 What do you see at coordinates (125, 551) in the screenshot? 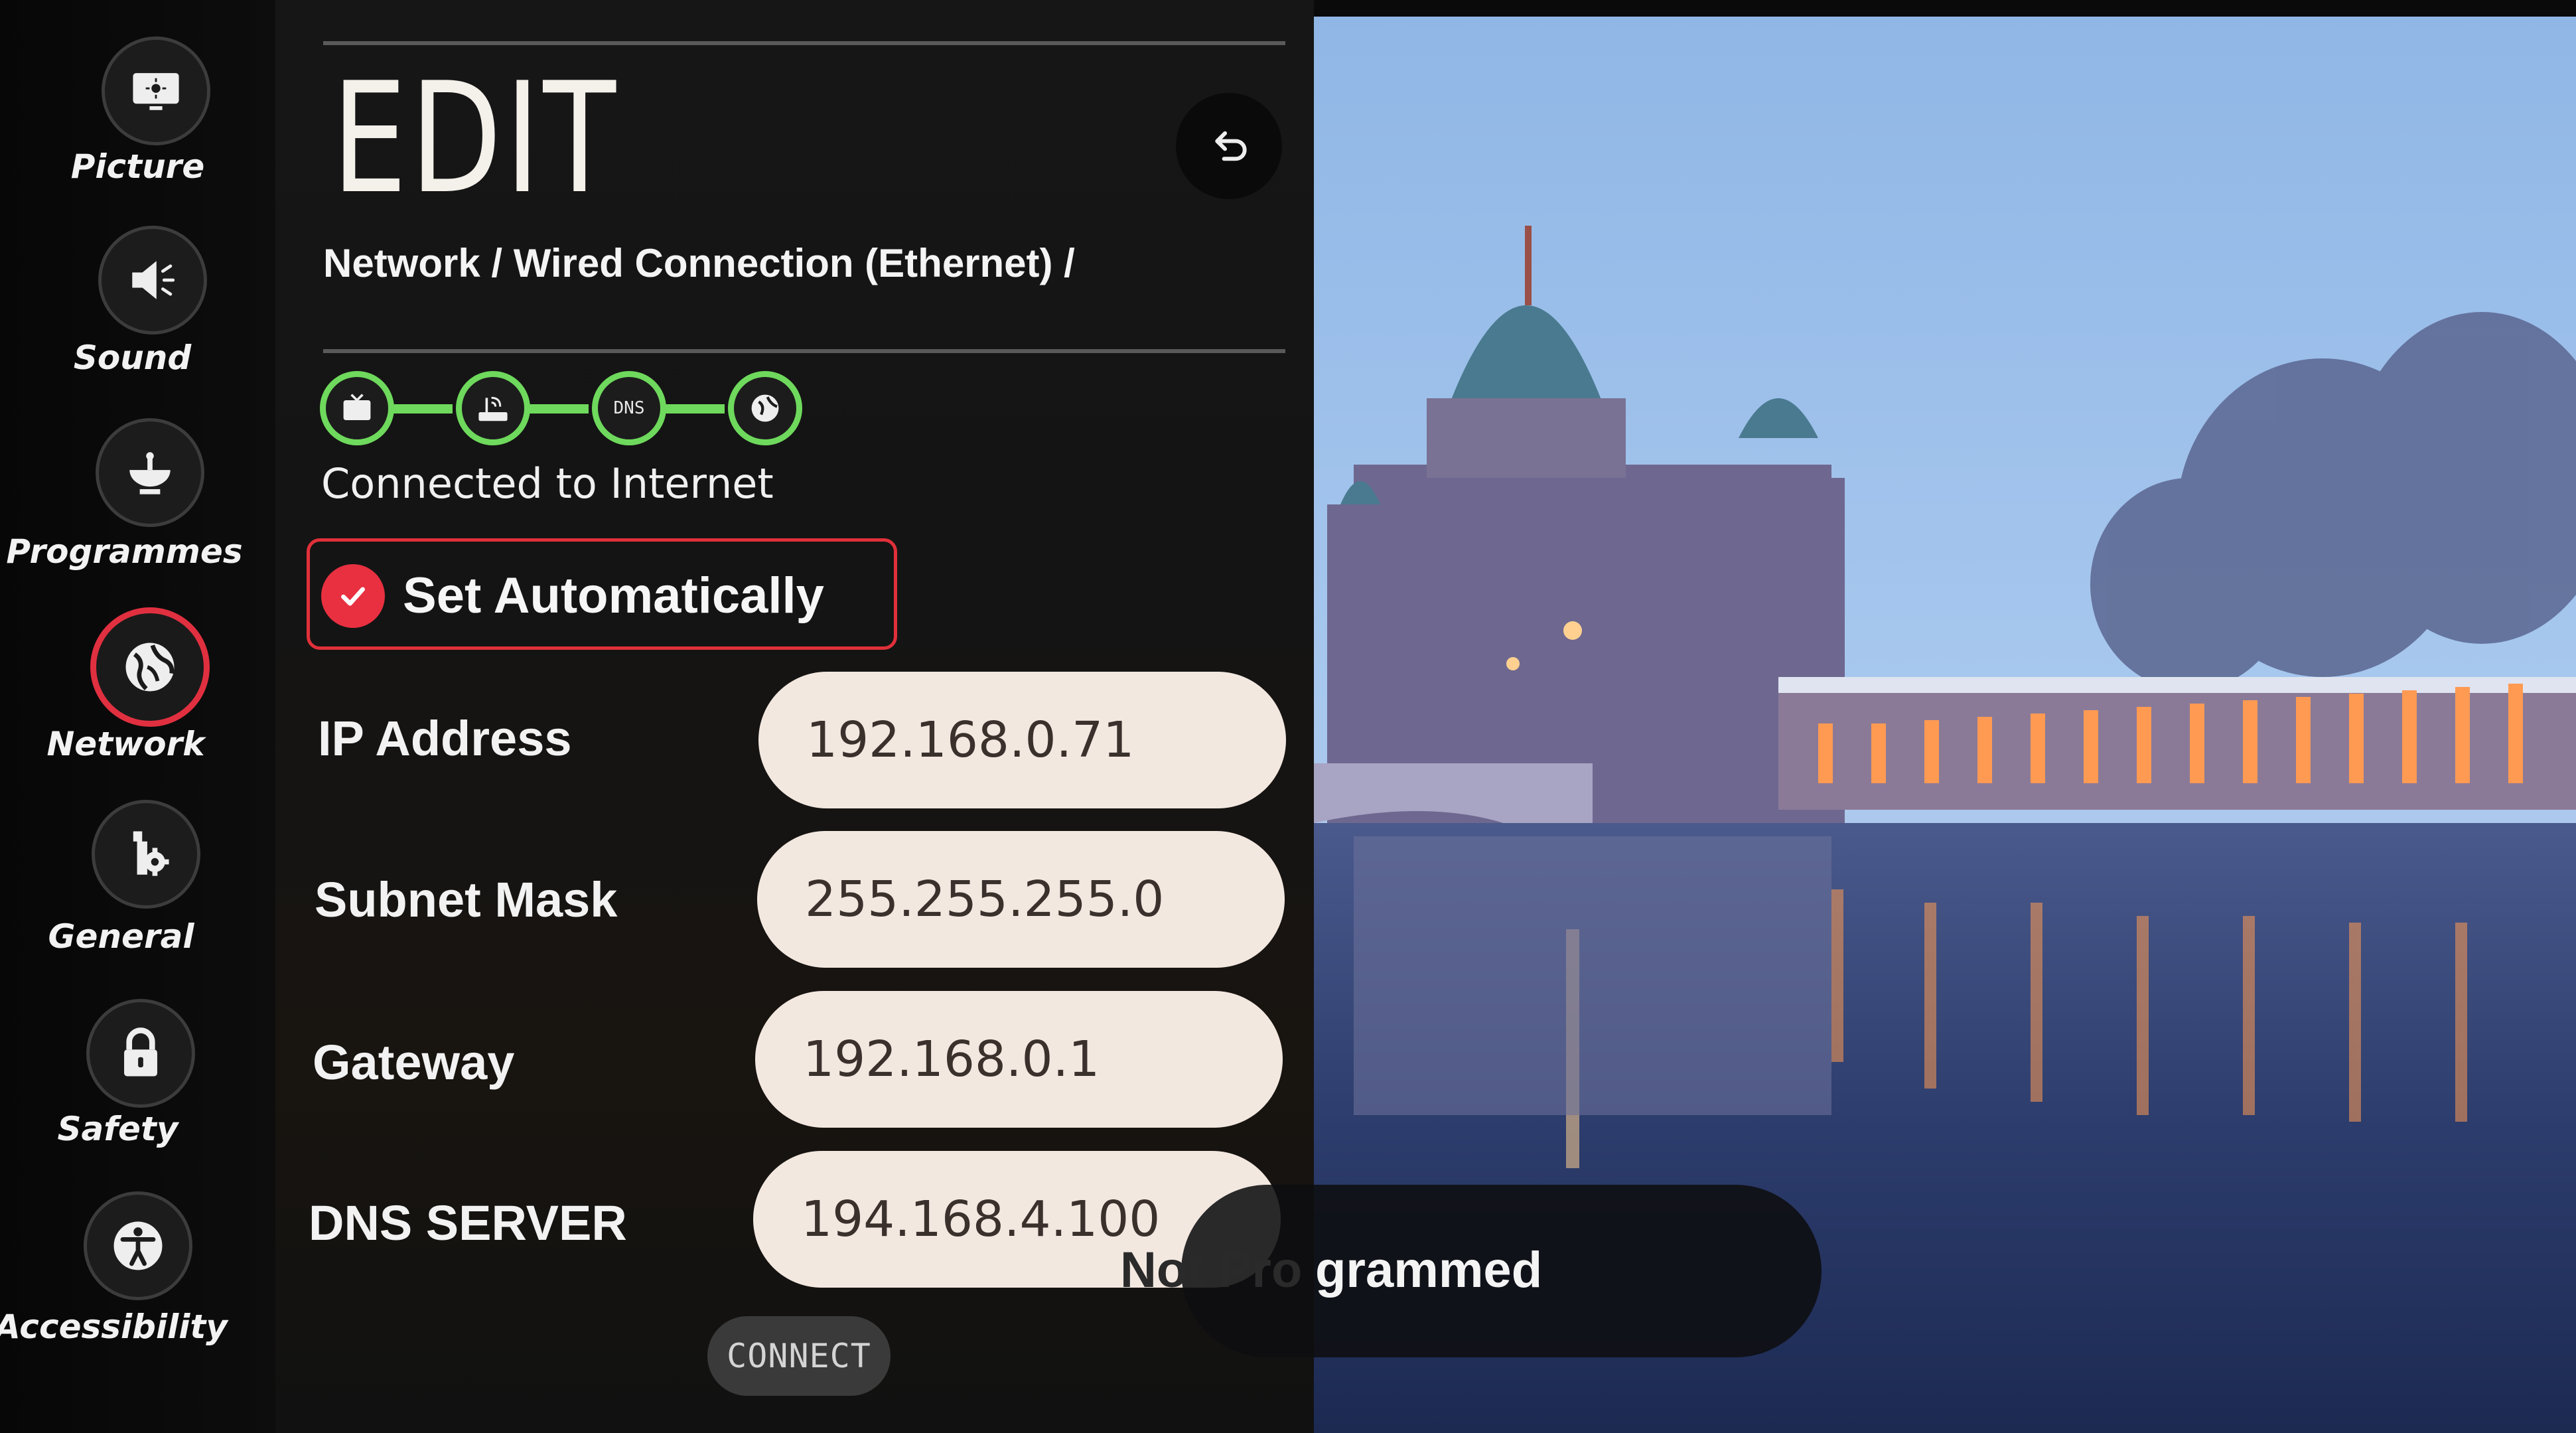
I see `sidebar-item-label: Programmes` at bounding box center [125, 551].